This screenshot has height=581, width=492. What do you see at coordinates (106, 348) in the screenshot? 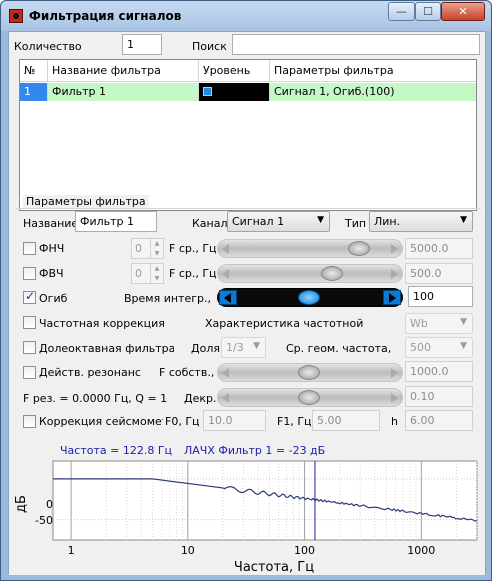
I see `octave-label: Долеоктавная фильтрация` at bounding box center [106, 348].